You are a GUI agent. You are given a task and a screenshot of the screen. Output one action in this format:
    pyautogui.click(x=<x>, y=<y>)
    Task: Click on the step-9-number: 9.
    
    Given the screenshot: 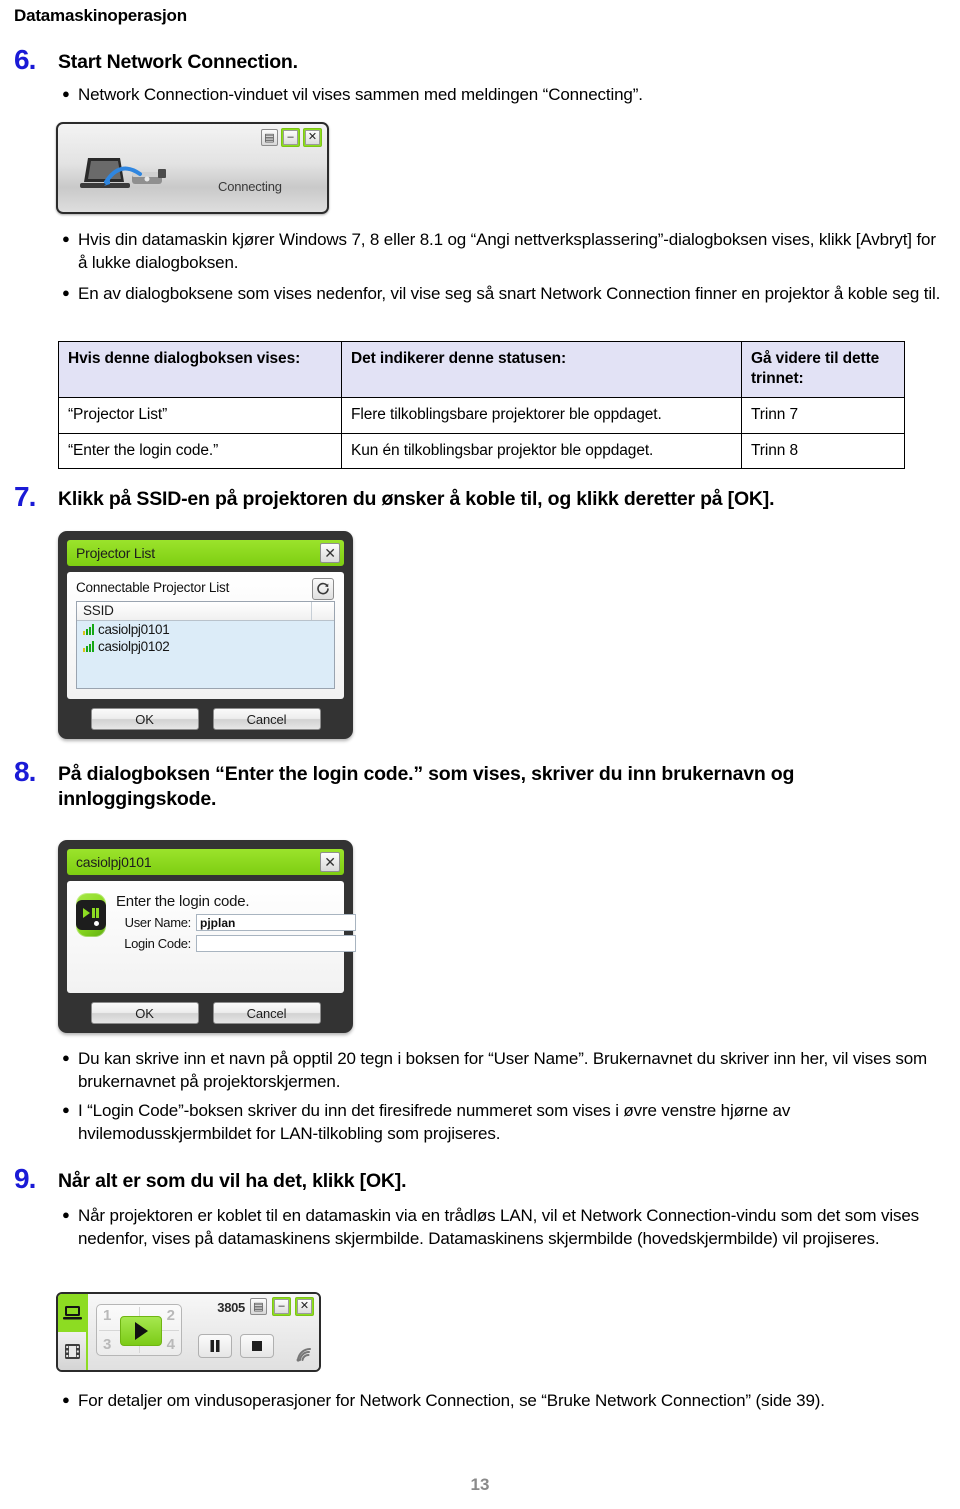 What is the action you would take?
    pyautogui.click(x=25, y=1178)
    